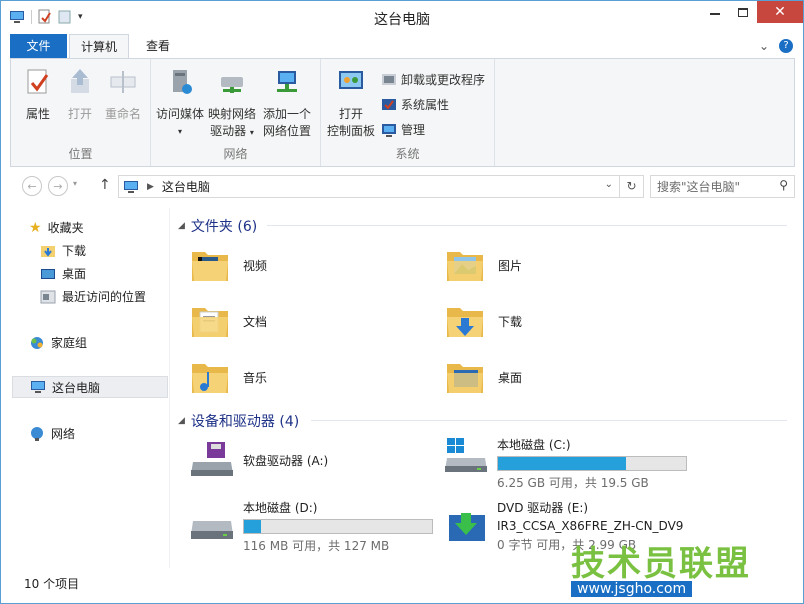 Image resolution: width=804 pixels, height=604 pixels. What do you see at coordinates (258, 460) in the screenshot?
I see `drive-floppy: 软盘驱动器 (A:)` at bounding box center [258, 460].